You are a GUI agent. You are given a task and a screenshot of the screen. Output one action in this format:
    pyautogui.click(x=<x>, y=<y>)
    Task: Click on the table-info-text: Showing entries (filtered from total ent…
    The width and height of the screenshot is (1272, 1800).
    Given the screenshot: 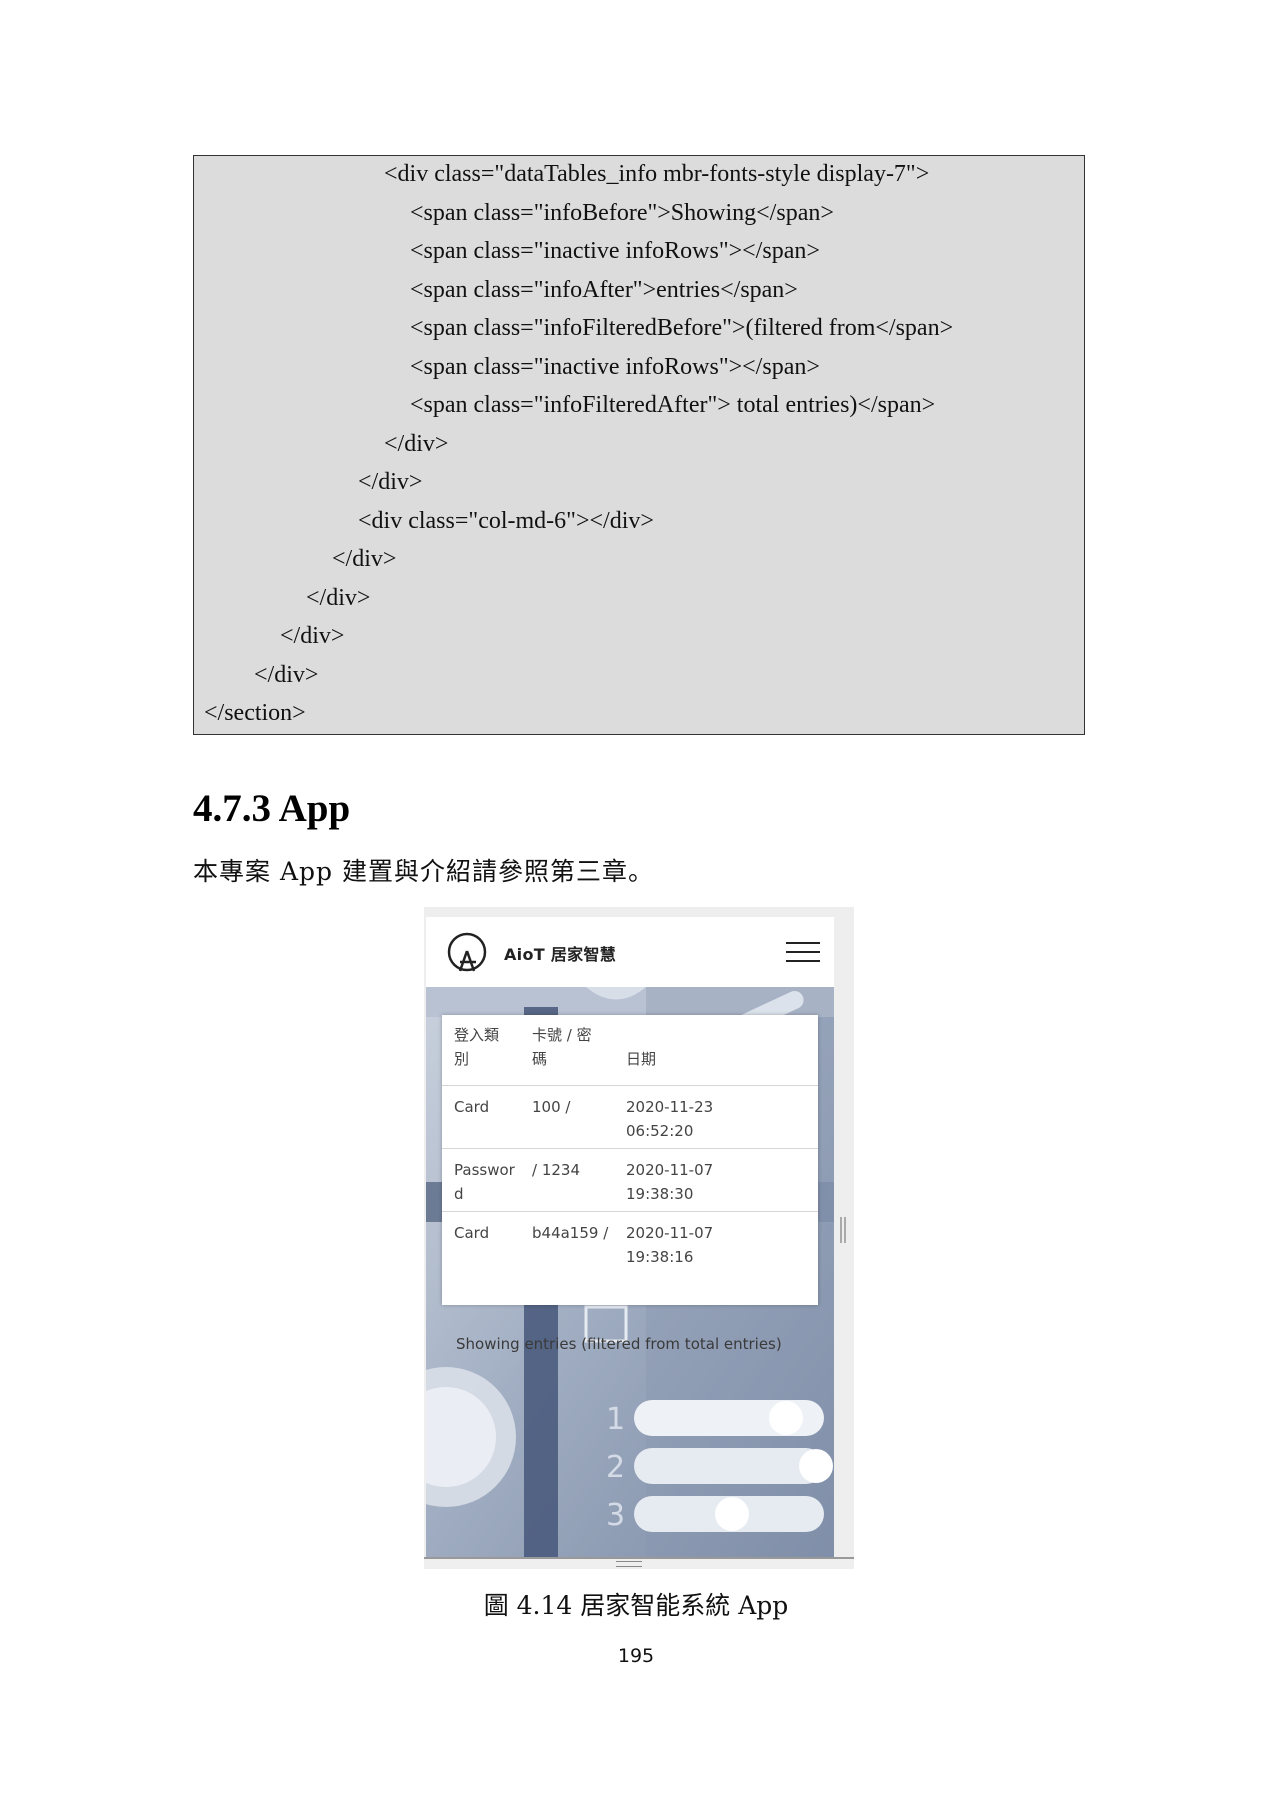 What is the action you would take?
    pyautogui.click(x=619, y=1344)
    